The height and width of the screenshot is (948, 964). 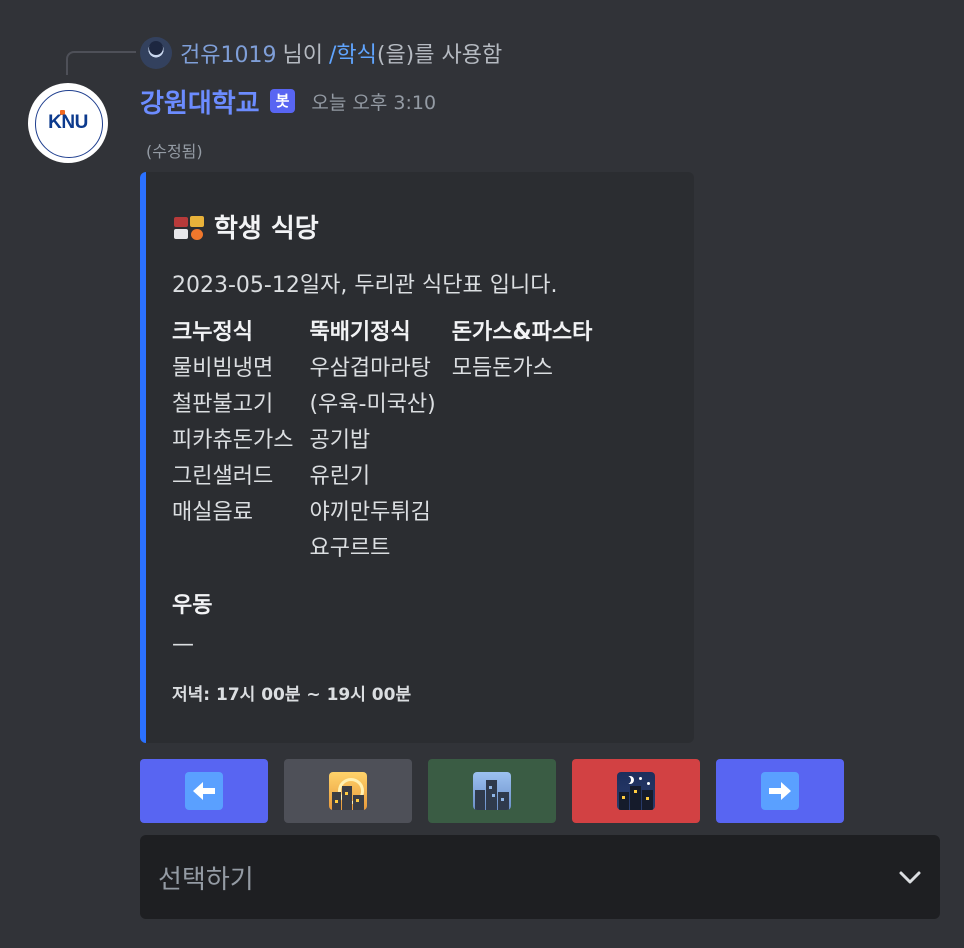 What do you see at coordinates (223, 368) in the screenshot?
I see `menu-item: 물비빔냉면` at bounding box center [223, 368].